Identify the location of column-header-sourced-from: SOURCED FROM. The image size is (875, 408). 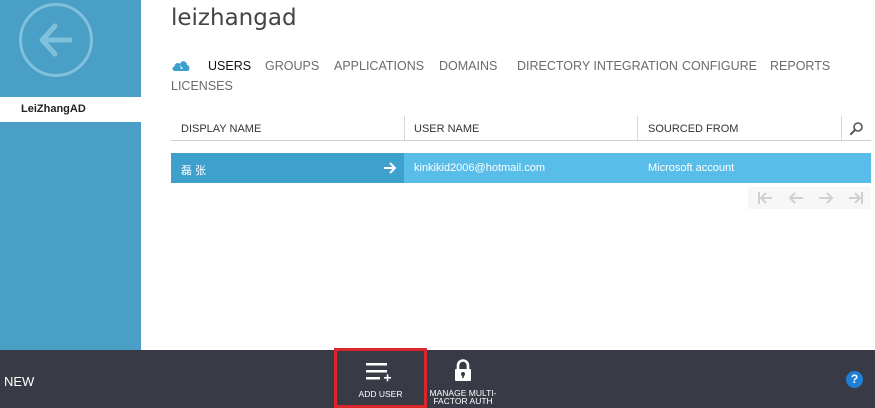
(739, 129).